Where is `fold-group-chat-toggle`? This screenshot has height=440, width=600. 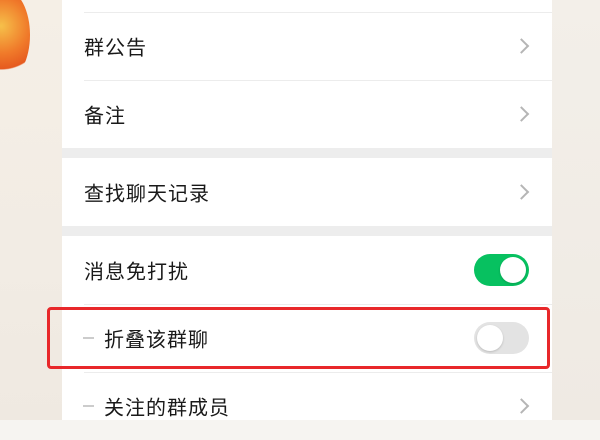
fold-group-chat-toggle is located at coordinates (501, 338).